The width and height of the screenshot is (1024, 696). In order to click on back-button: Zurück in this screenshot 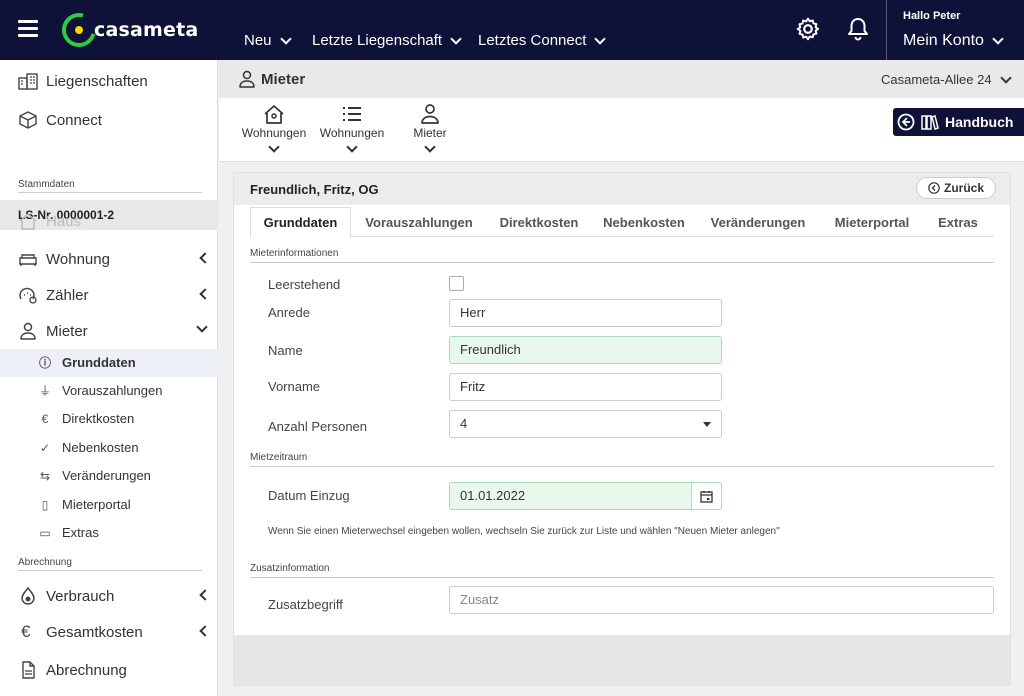, I will do `click(956, 188)`.